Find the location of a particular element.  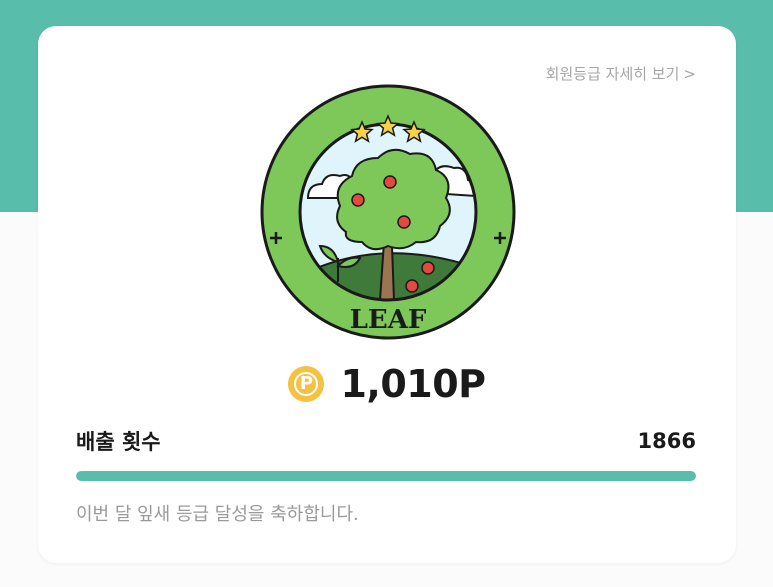

discharge-progress-bar is located at coordinates (386, 476).